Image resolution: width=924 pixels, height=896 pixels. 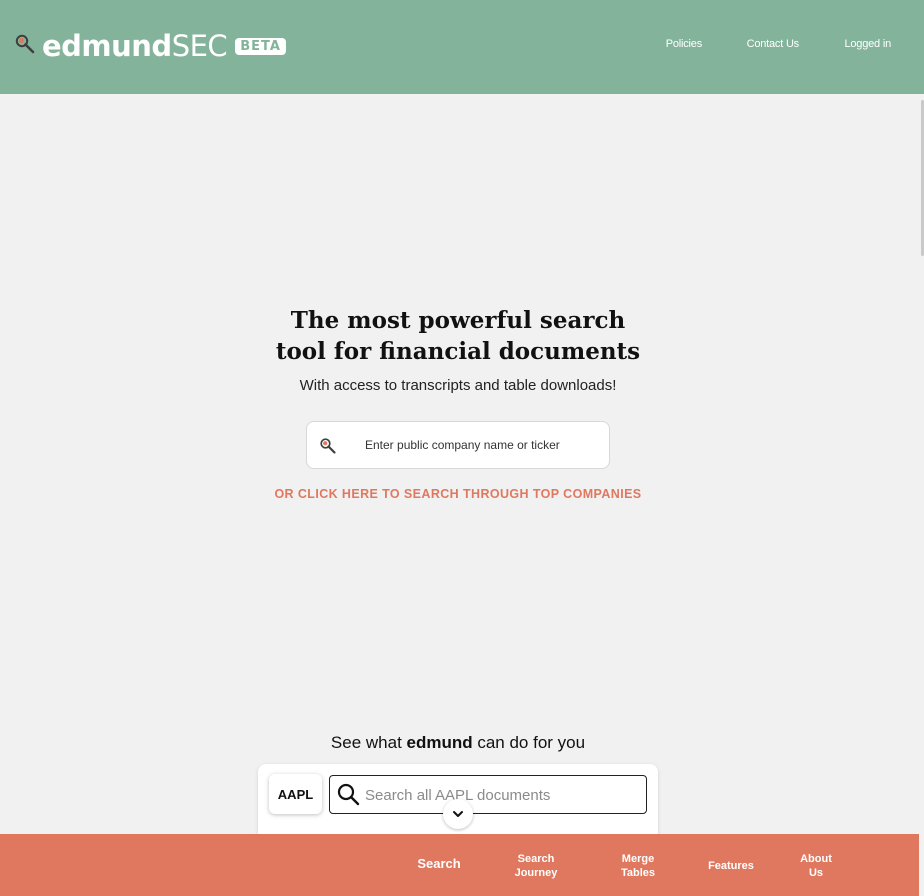 What do you see at coordinates (773, 44) in the screenshot?
I see `nav-contact-us: Contact Us` at bounding box center [773, 44].